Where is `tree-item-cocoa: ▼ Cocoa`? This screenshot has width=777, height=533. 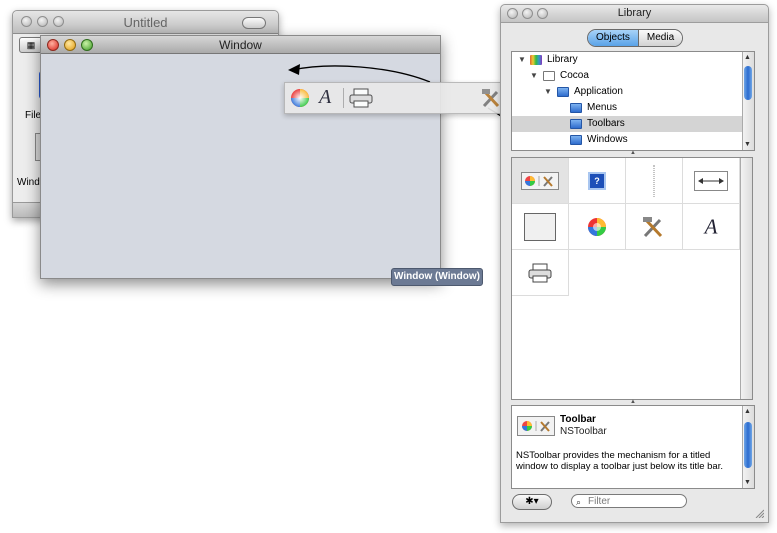 tree-item-cocoa: ▼ Cocoa is located at coordinates (633, 76).